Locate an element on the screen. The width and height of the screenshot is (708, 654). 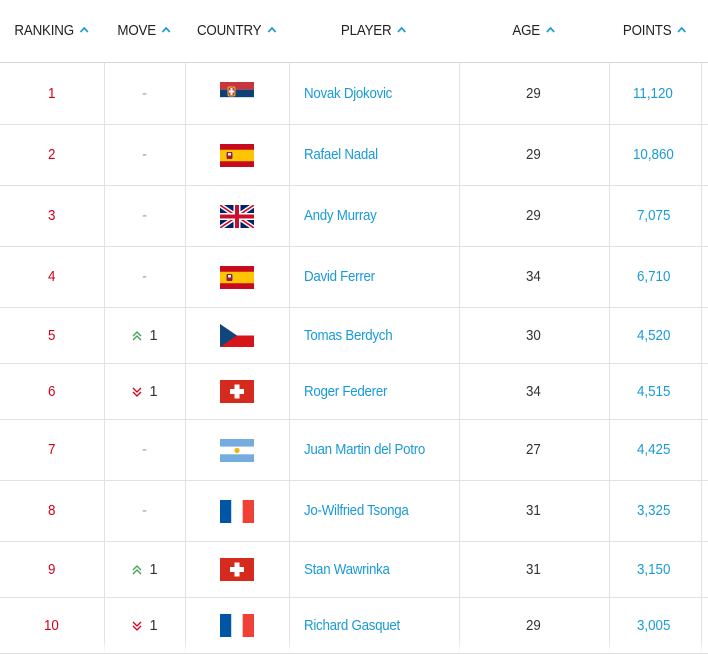
rank-cell: 8 is located at coordinates (52, 511).